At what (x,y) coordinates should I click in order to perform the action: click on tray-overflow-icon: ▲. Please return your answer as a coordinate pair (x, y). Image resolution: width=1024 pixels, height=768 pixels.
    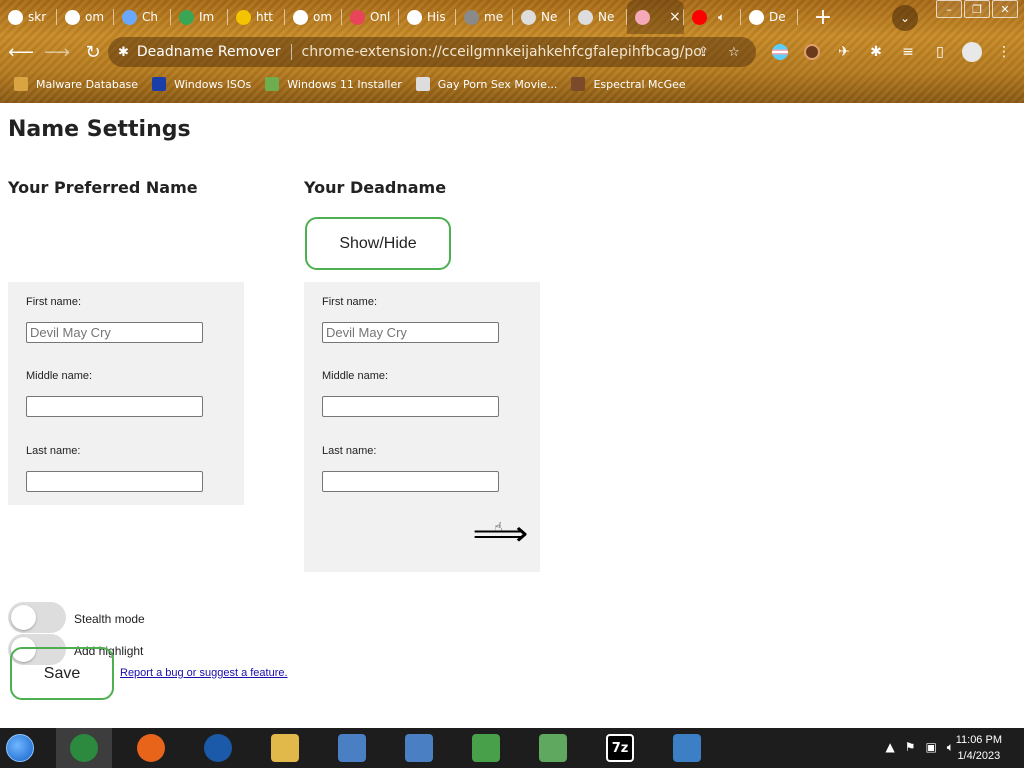
    Looking at the image, I should click on (889, 747).